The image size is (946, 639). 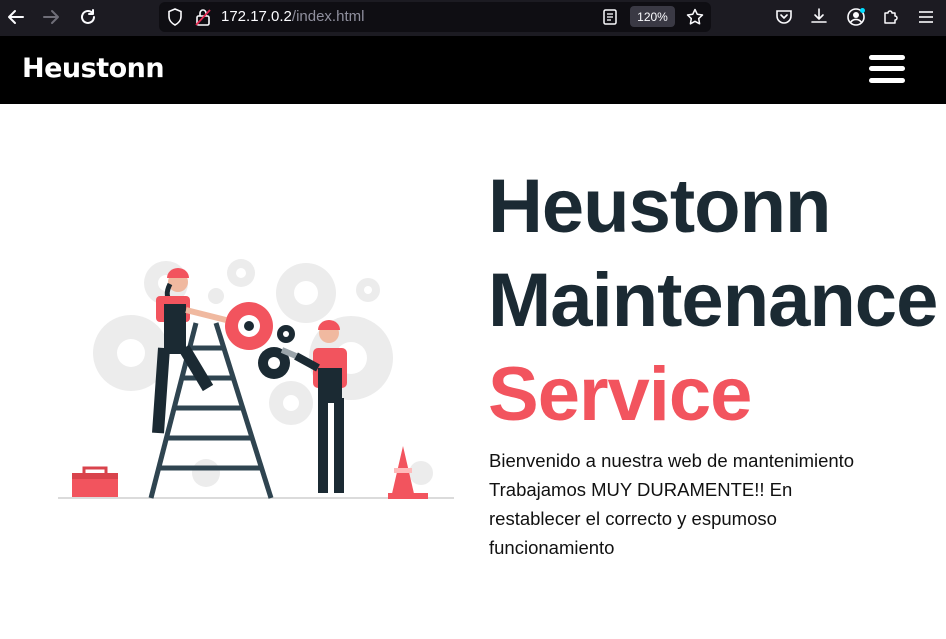 What do you see at coordinates (51, 17) in the screenshot?
I see `forward-arrow-icon` at bounding box center [51, 17].